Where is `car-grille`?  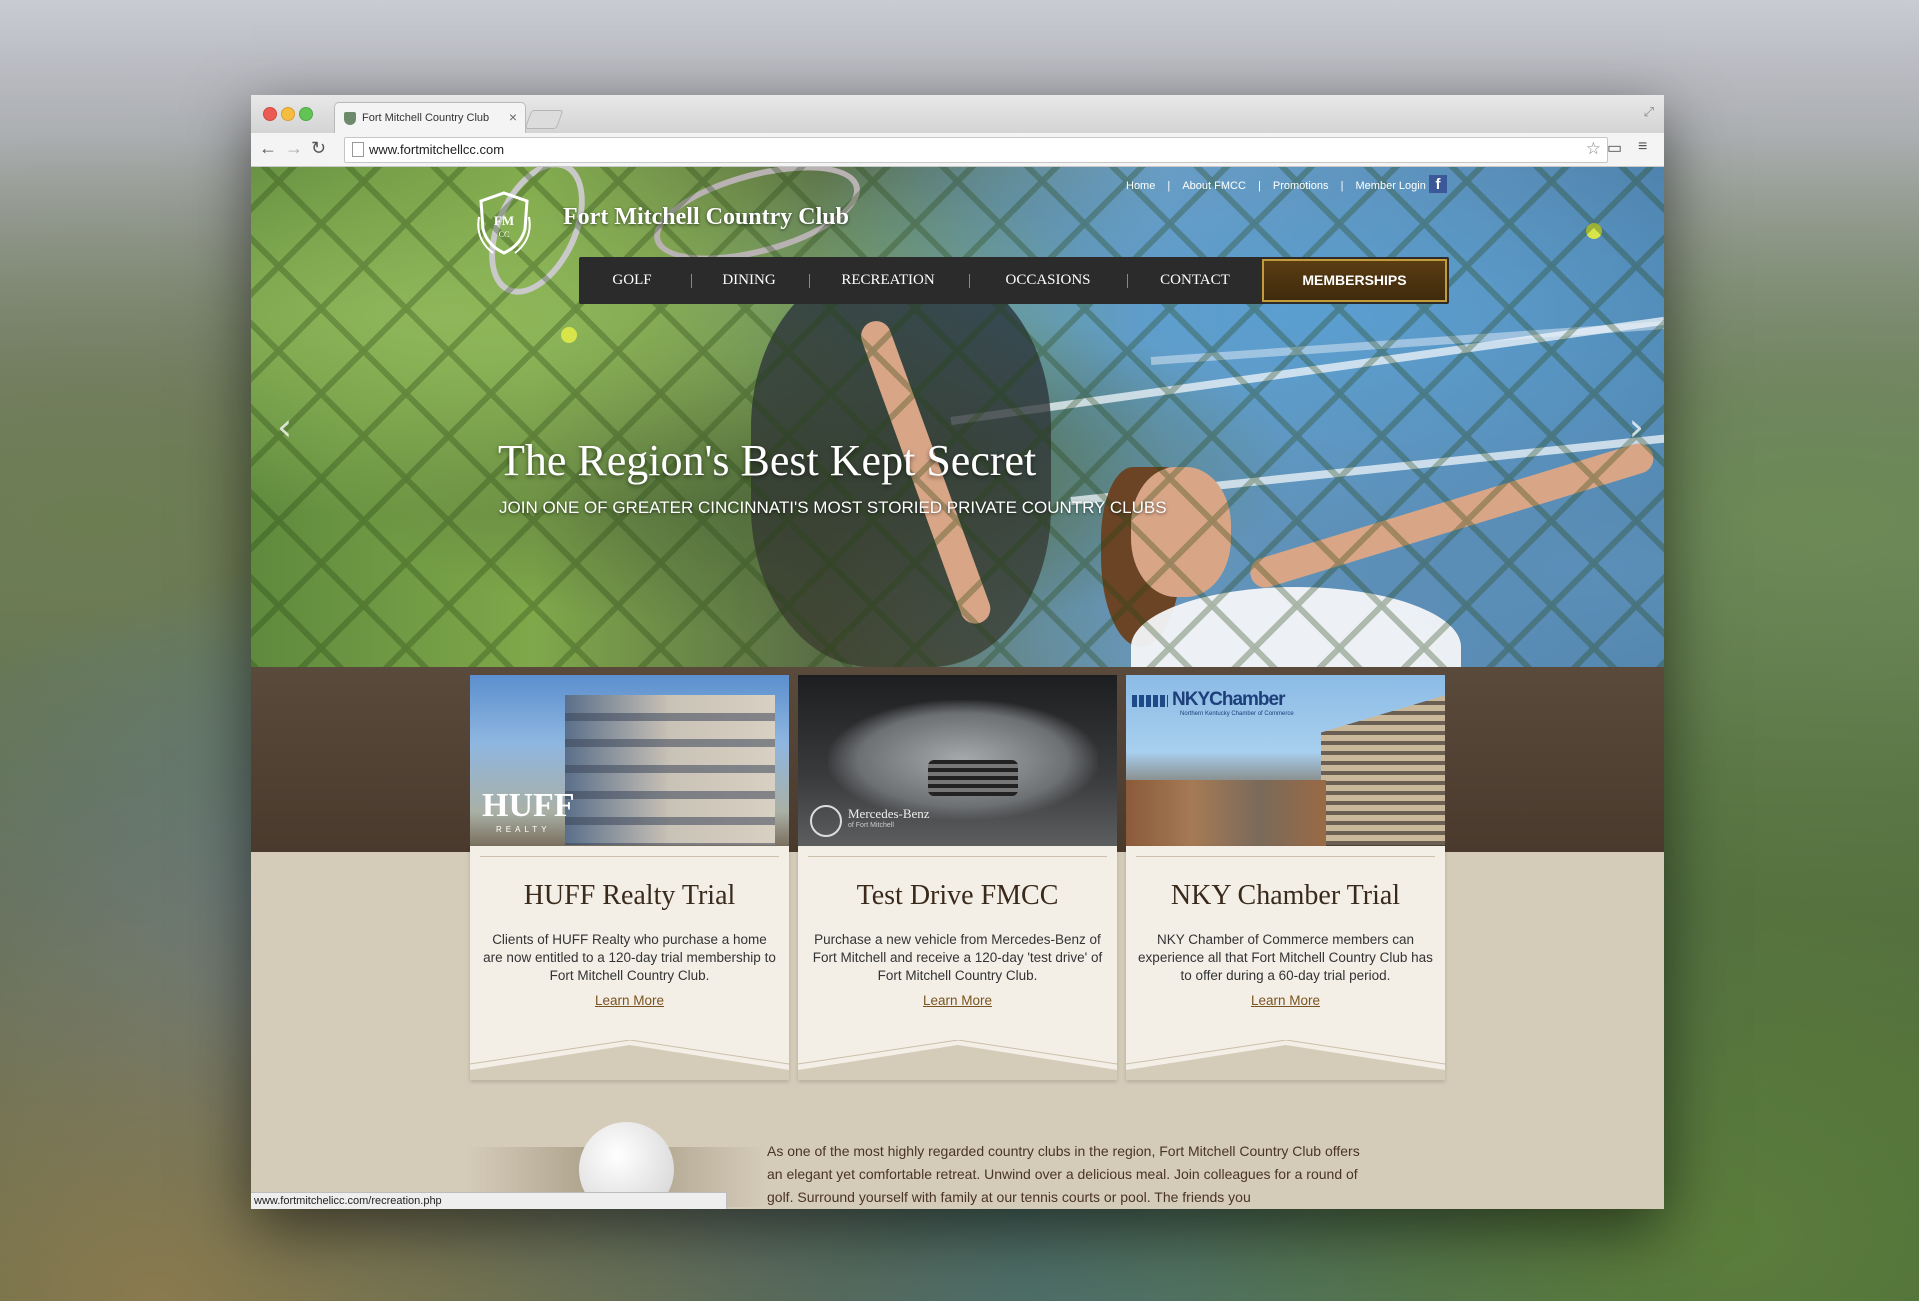
car-grille is located at coordinates (973, 778).